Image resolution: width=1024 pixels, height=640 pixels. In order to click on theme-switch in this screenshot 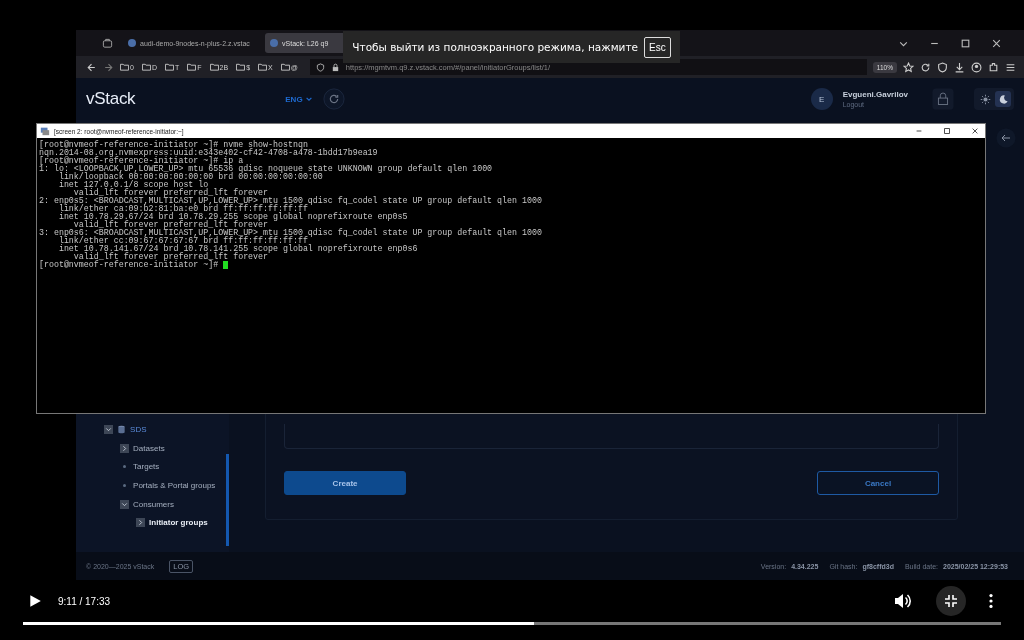, I will do `click(994, 99)`.